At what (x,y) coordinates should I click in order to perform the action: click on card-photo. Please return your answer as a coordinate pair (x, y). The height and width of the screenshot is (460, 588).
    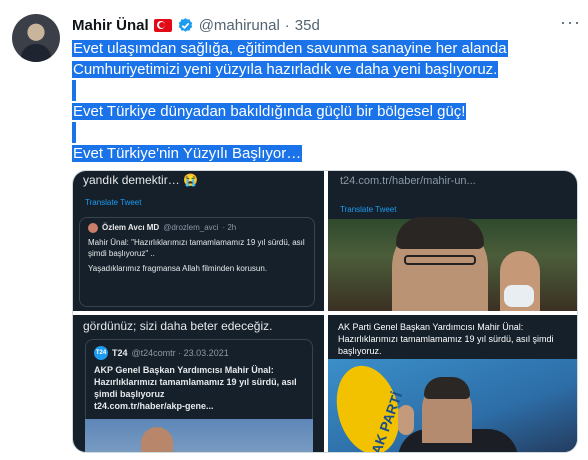
    Looking at the image, I should click on (199, 435).